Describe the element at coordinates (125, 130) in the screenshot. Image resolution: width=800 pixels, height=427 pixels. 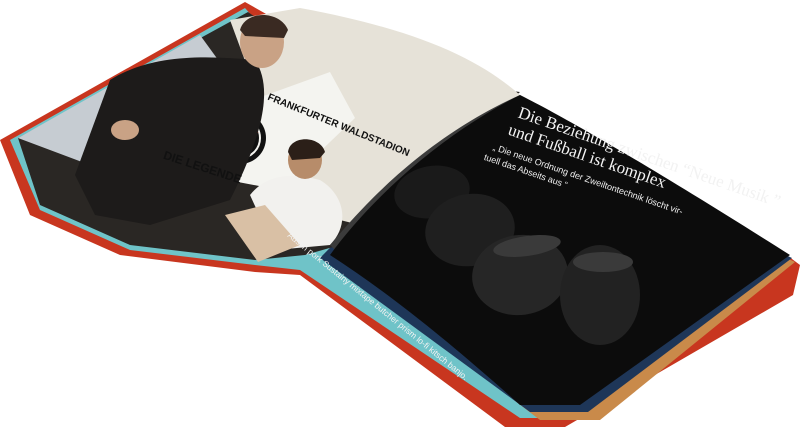
I see `standing-man-hand` at that location.